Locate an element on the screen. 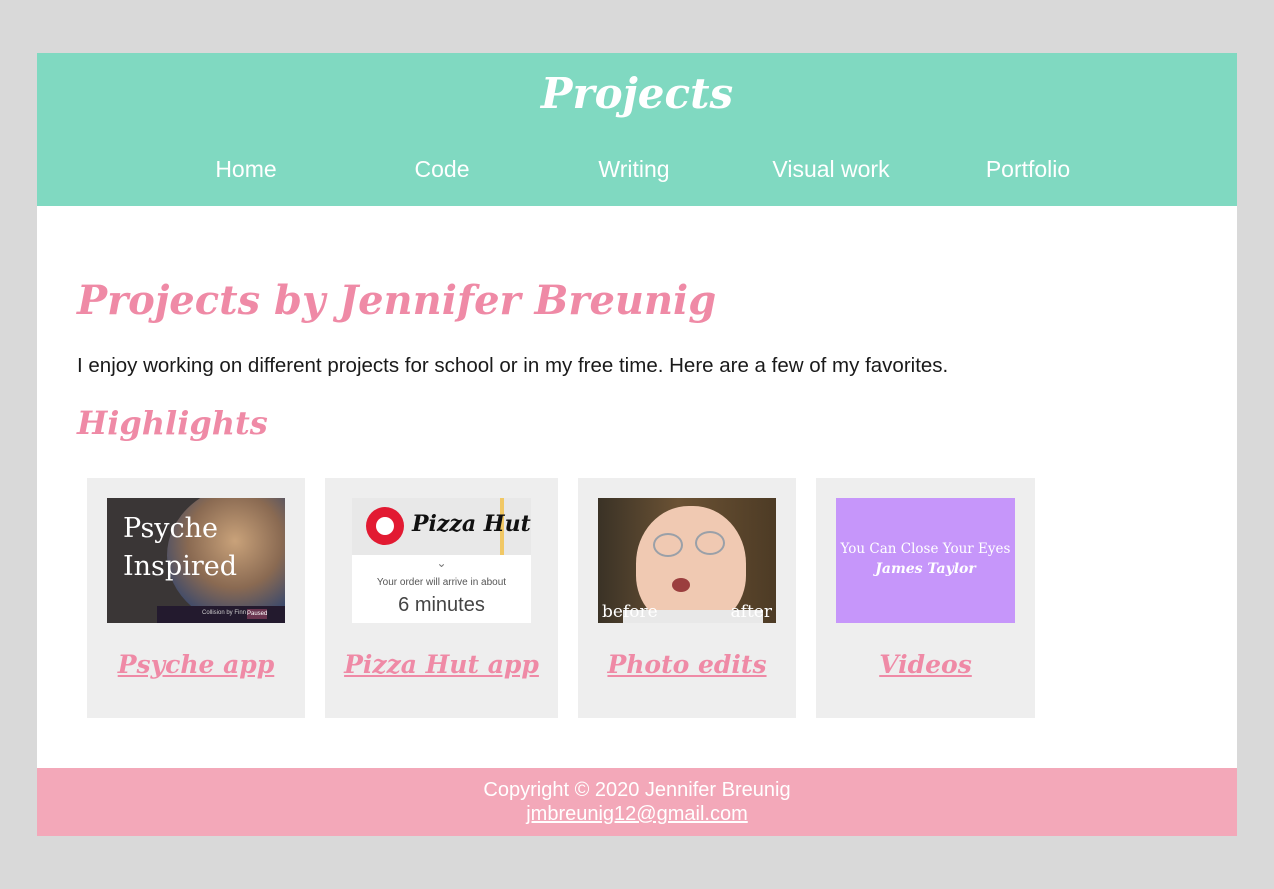 The width and height of the screenshot is (1274, 889). photo-edits-link: Photo edits is located at coordinates (687, 665).